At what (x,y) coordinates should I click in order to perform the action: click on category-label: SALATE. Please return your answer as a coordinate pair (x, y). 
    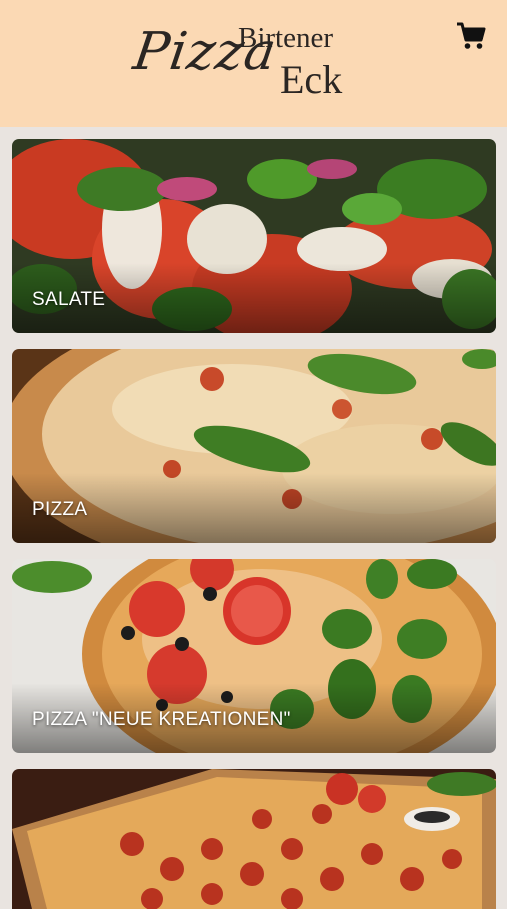
    Looking at the image, I should click on (69, 299).